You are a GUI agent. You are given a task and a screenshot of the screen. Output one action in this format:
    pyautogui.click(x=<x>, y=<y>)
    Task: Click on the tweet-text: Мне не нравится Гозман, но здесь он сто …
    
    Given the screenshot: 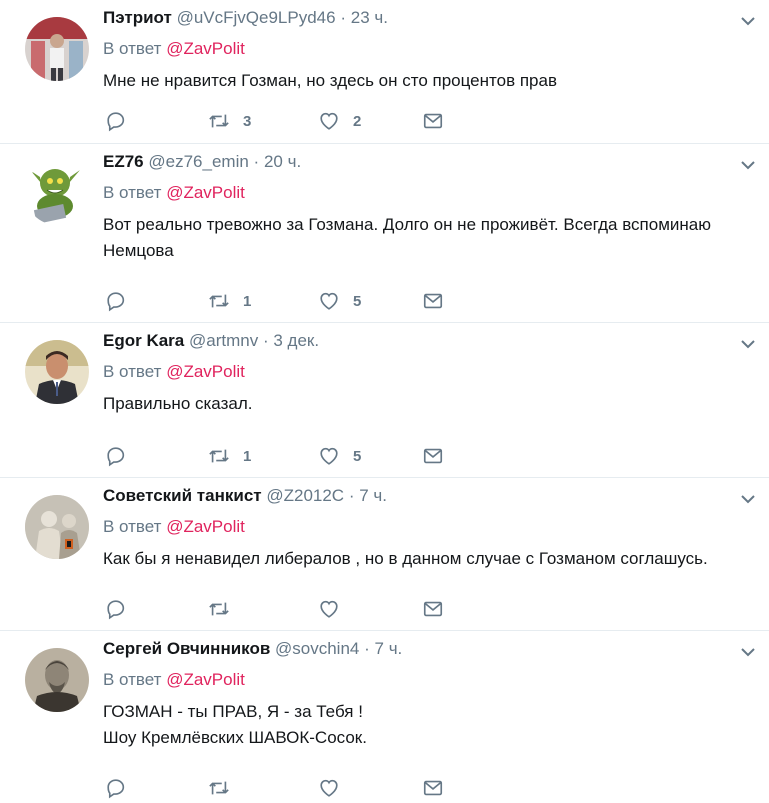 What is the action you would take?
    pyautogui.click(x=427, y=81)
    